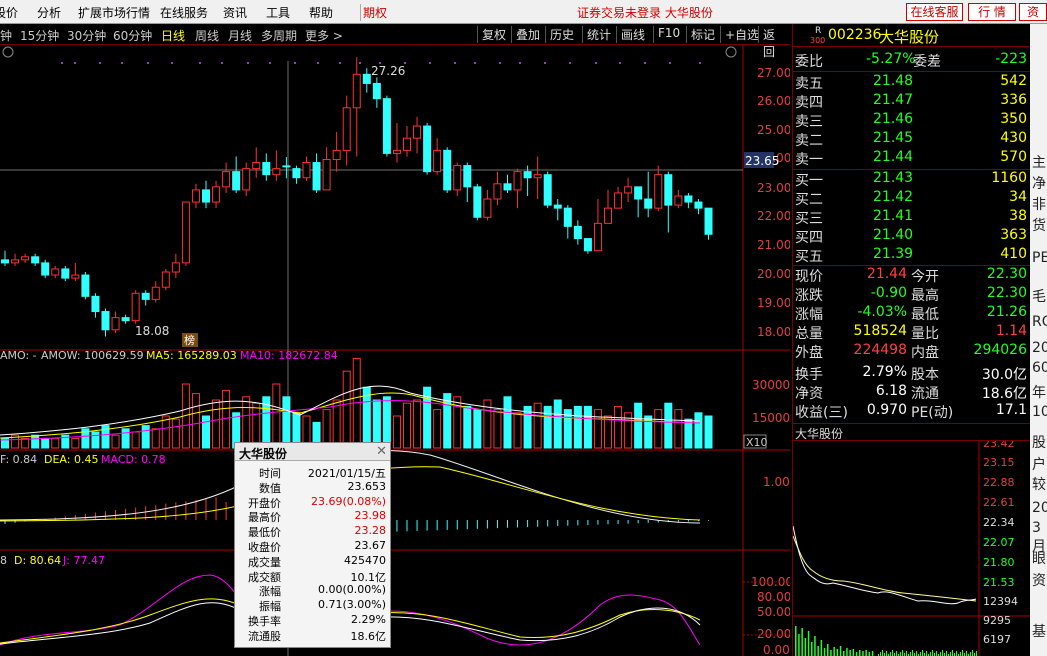  Describe the element at coordinates (324, 35) in the screenshot. I see `period-more: 更多 >` at that location.